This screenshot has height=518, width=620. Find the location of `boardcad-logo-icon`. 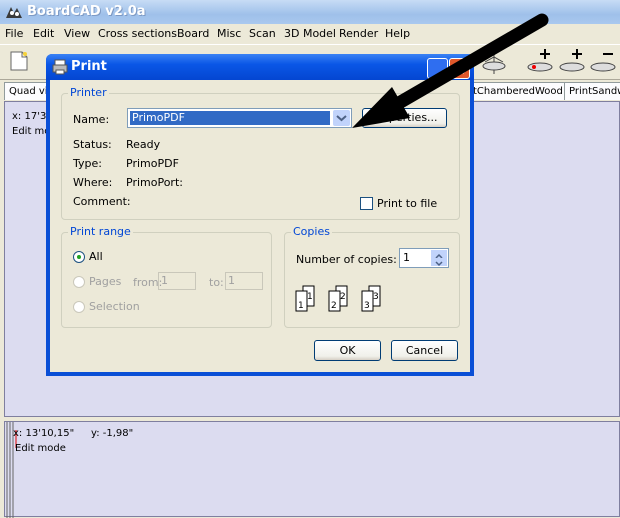

boardcad-logo-icon is located at coordinates (13, 11).